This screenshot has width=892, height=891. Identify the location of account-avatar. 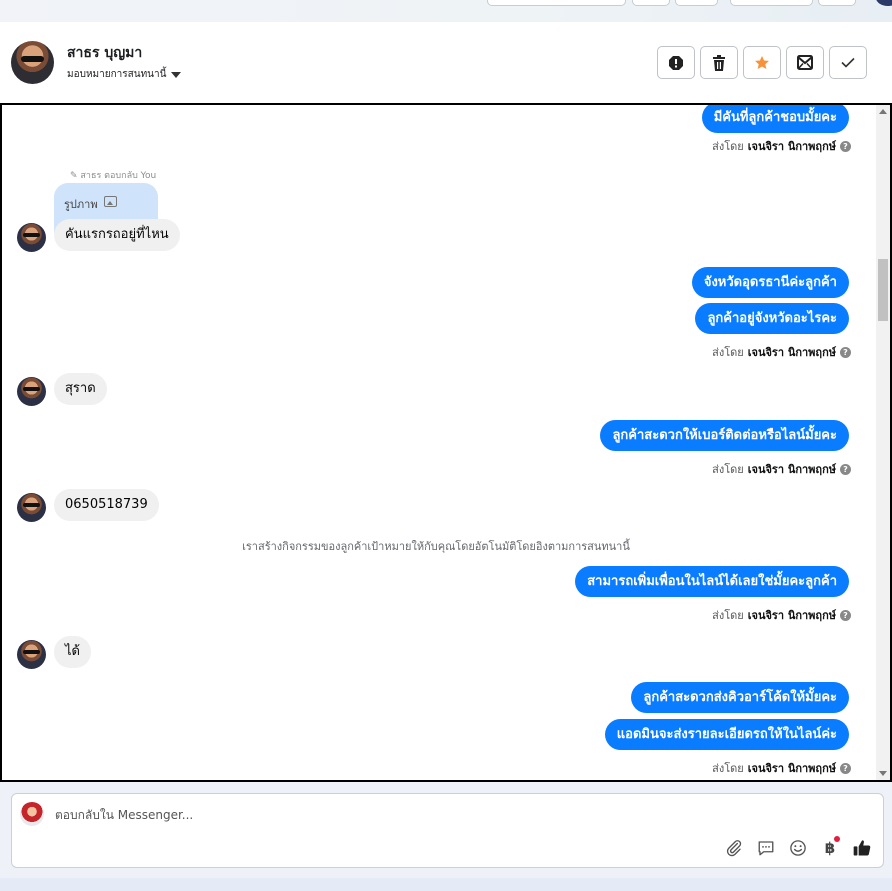
(884, 3).